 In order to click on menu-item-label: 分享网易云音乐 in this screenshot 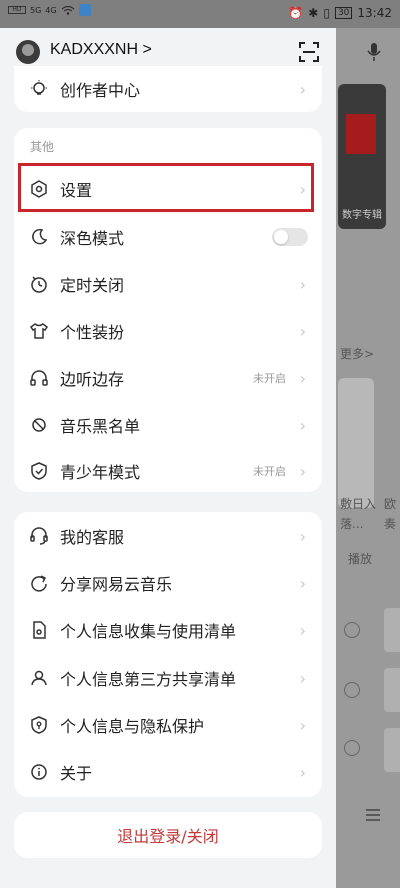, I will do `click(116, 584)`.